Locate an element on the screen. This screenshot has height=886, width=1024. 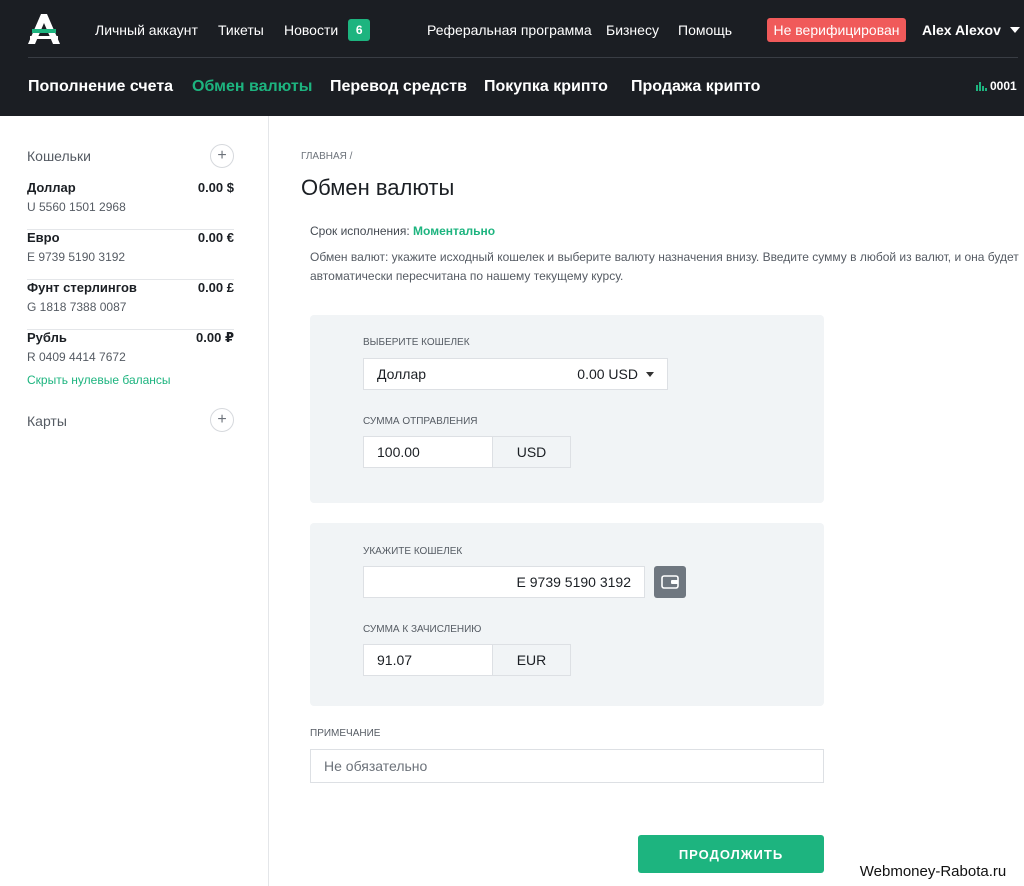
nav-tickets: Тикеты is located at coordinates (241, 30).